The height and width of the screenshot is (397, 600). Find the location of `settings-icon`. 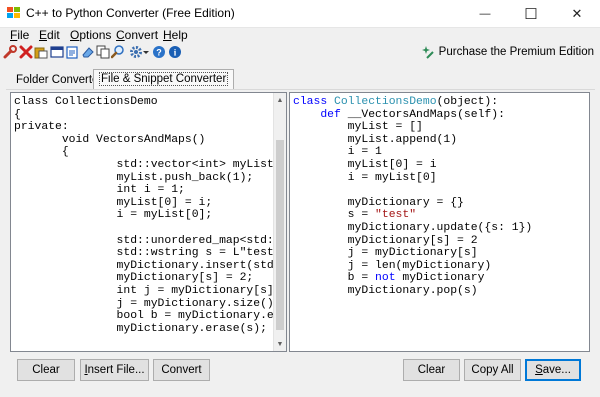

settings-icon is located at coordinates (136, 52).